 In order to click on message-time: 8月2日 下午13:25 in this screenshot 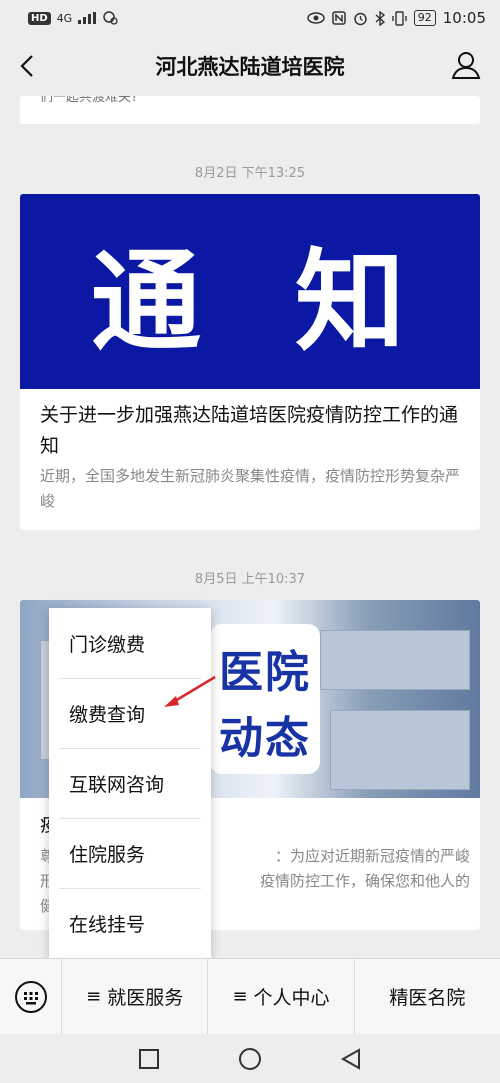, I will do `click(250, 173)`.